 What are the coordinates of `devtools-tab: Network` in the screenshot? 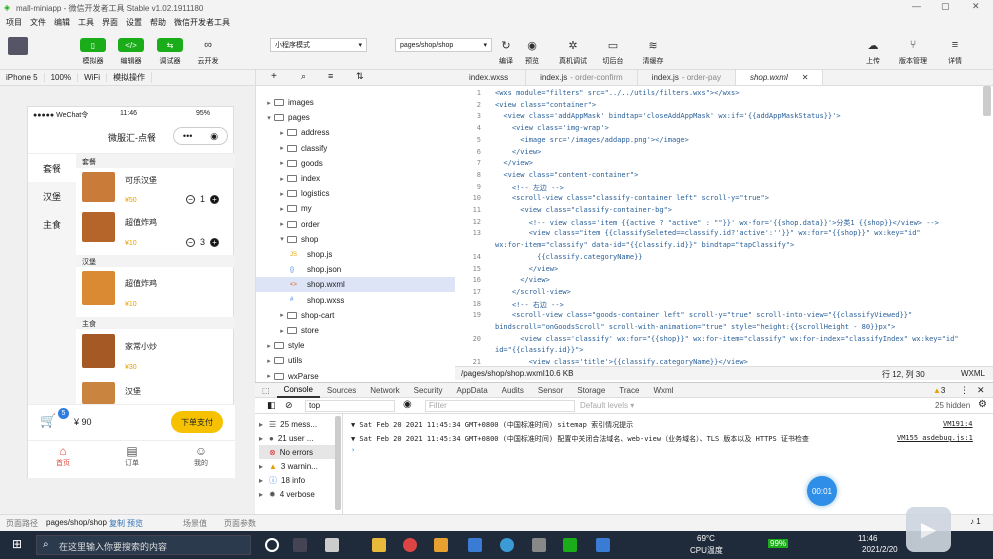 It's located at (384, 390).